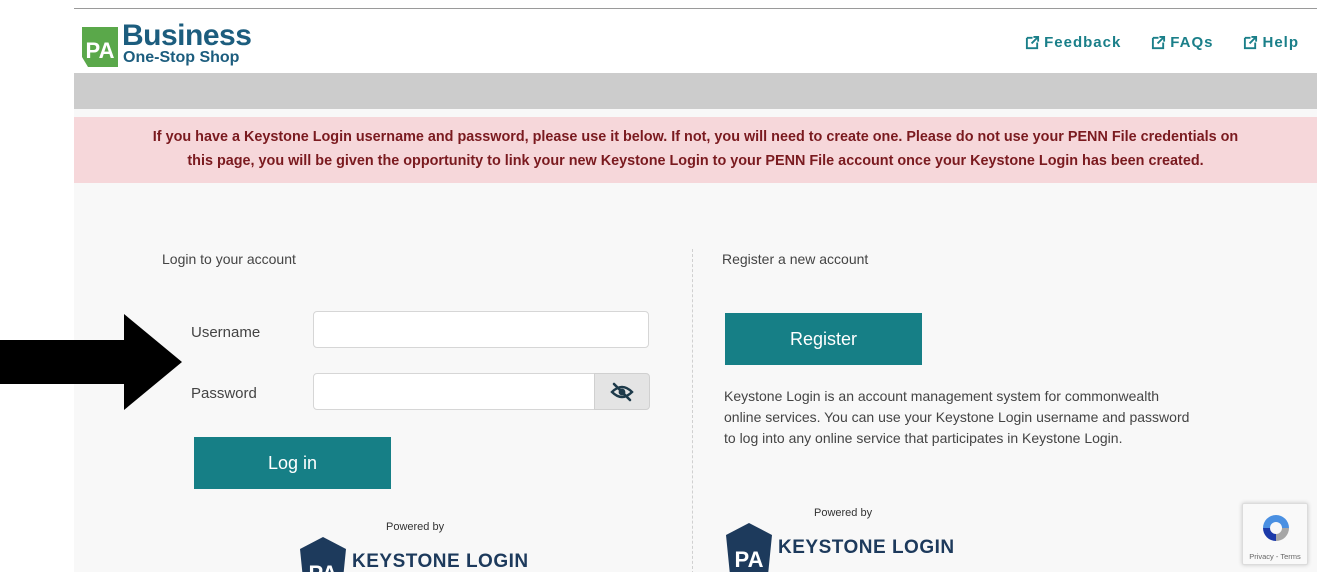 This screenshot has width=1317, height=572. What do you see at coordinates (695, 91) in the screenshot?
I see `nav-bar` at bounding box center [695, 91].